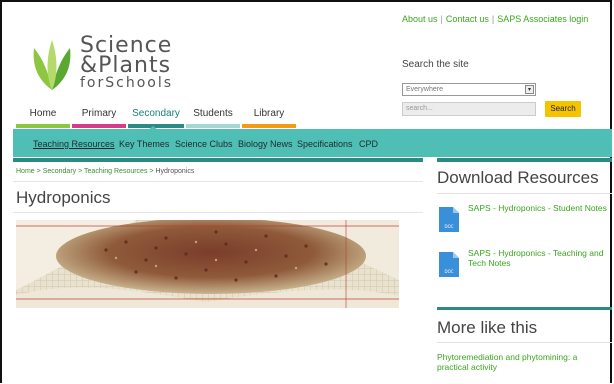 Image resolution: width=614 pixels, height=384 pixels. What do you see at coordinates (469, 89) in the screenshot?
I see `search-scope-select: Everywhere ▾` at bounding box center [469, 89].